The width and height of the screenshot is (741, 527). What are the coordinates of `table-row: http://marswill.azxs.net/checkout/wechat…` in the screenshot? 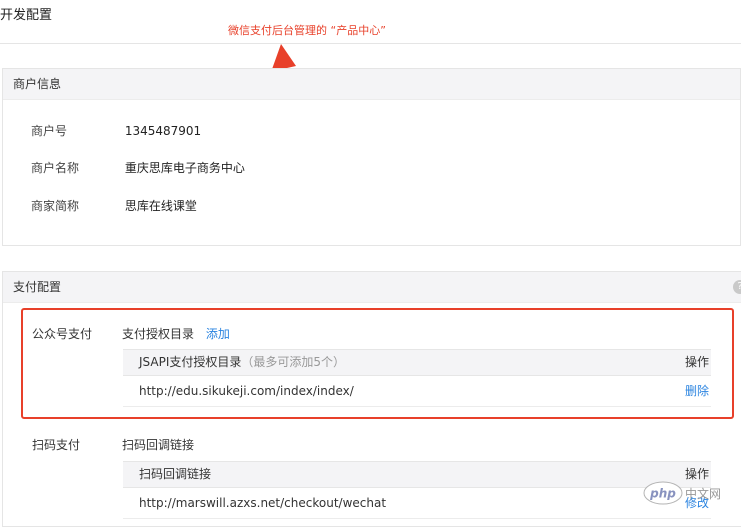 It's located at (417, 503).